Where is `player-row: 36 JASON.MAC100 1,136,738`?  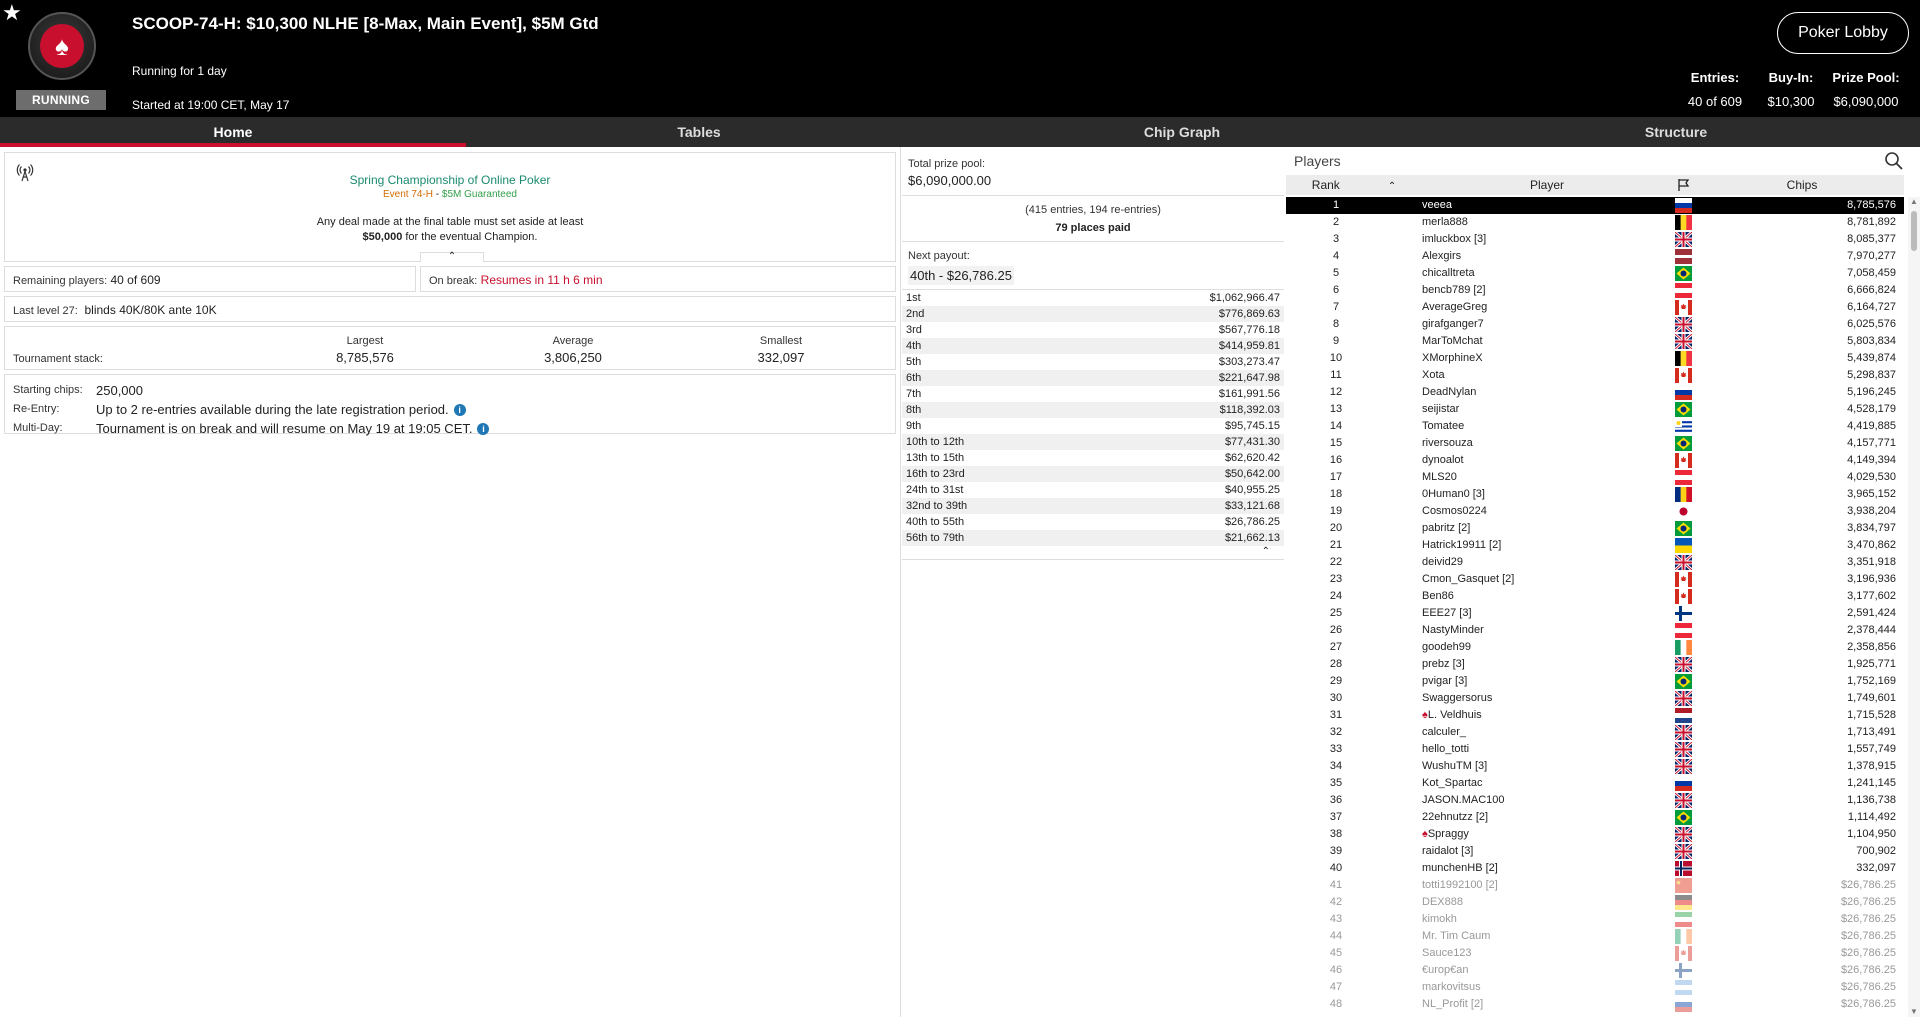
player-row: 36 JASON.MAC100 1,136,738 is located at coordinates (1595, 800).